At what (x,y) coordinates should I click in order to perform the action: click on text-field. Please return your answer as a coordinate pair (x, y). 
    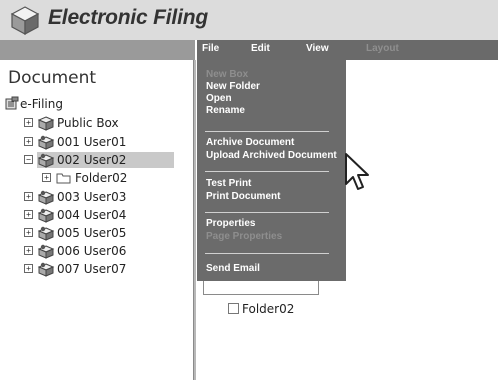
    Looking at the image, I should click on (261, 288).